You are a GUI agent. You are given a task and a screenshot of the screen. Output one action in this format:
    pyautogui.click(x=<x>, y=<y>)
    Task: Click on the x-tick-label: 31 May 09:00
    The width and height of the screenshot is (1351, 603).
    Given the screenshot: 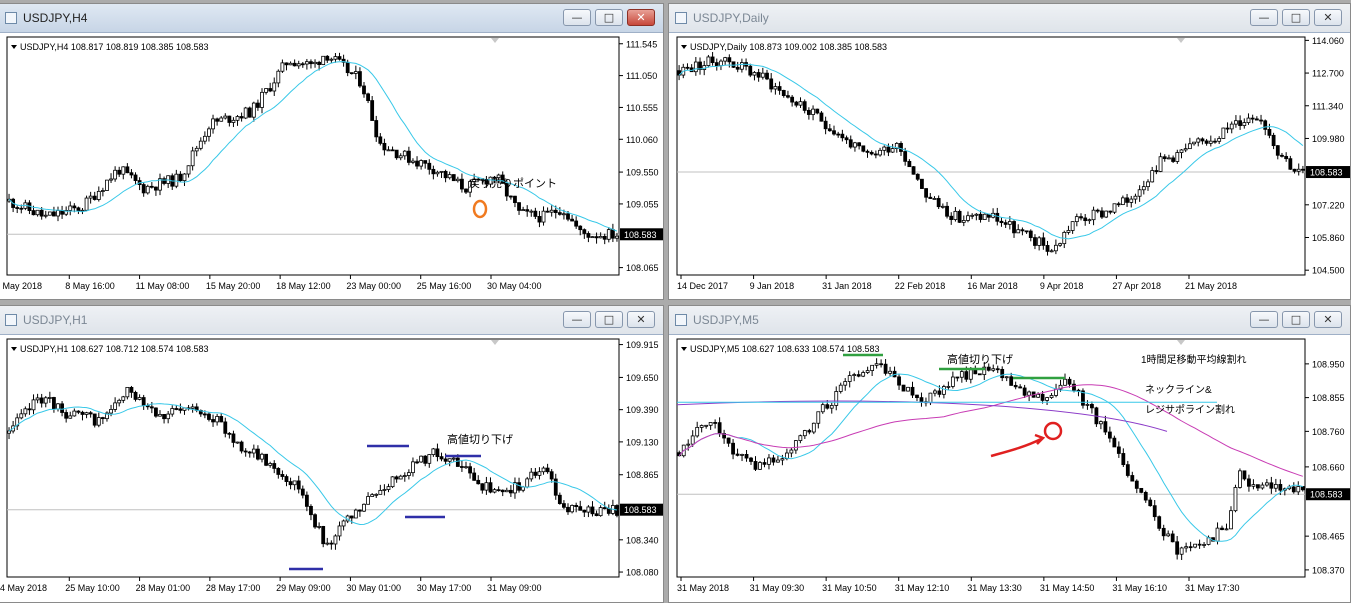 What is the action you would take?
    pyautogui.click(x=514, y=588)
    